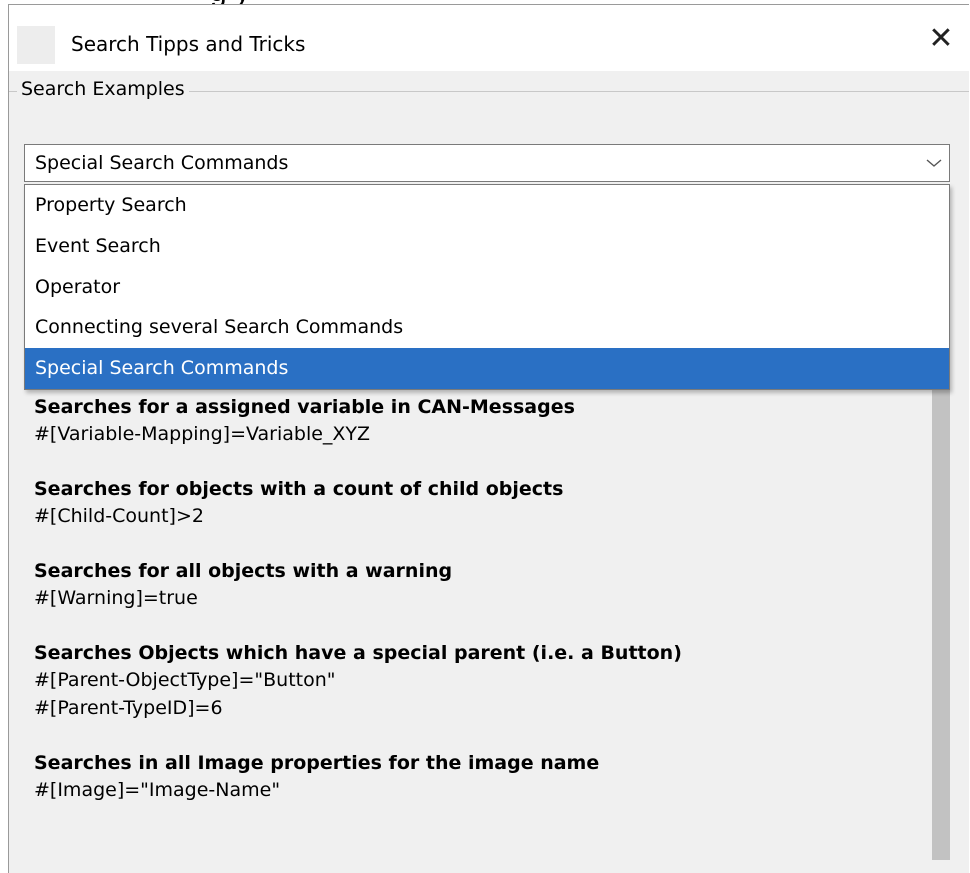 Image resolution: width=970 pixels, height=873 pixels. What do you see at coordinates (487, 368) in the screenshot?
I see `dropdown-option-special-search: Special Search Commands` at bounding box center [487, 368].